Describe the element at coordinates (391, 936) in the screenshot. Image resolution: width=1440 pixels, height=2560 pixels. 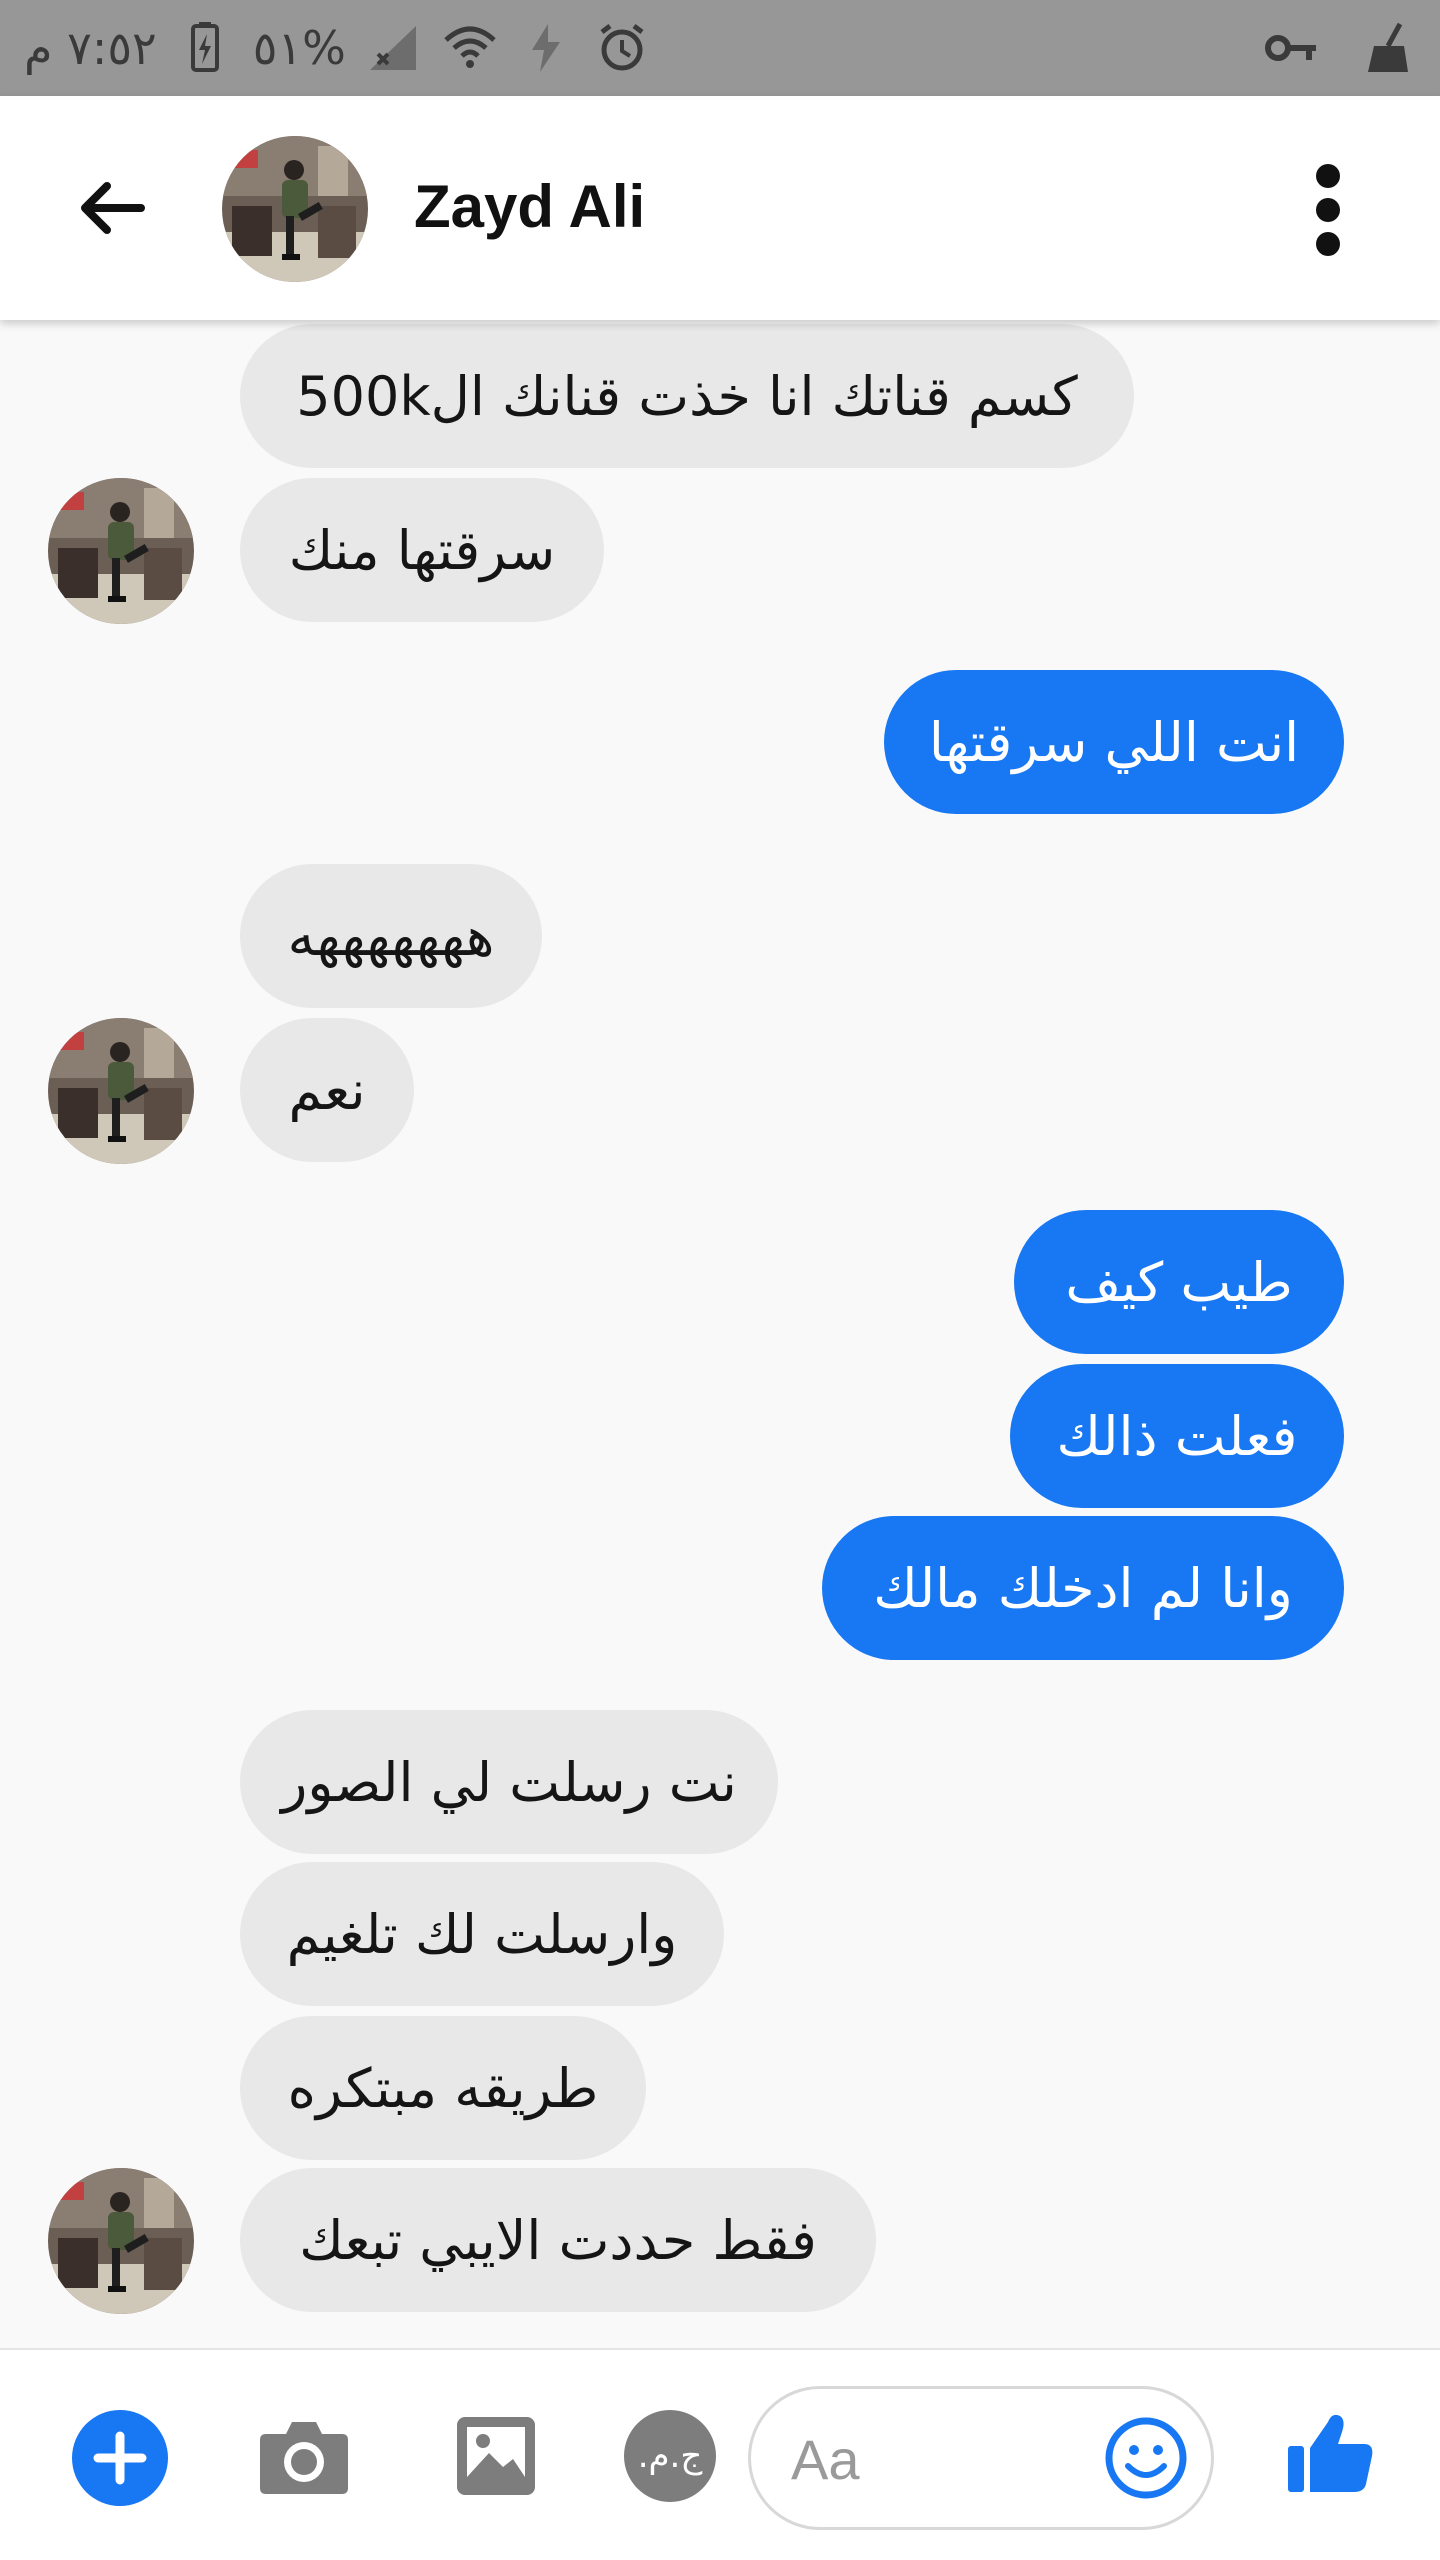
I see `message-bubble-incoming: هههههههه` at that location.